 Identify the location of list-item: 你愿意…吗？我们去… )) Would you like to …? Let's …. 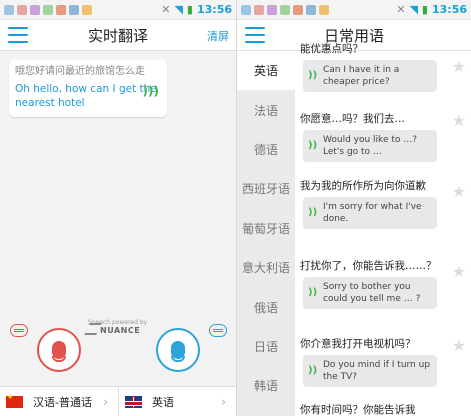
(385, 136).